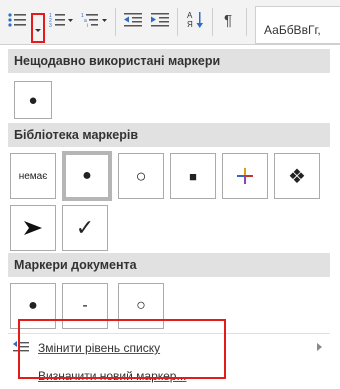  I want to click on numbering-button: 1 2 3, so click(61, 20).